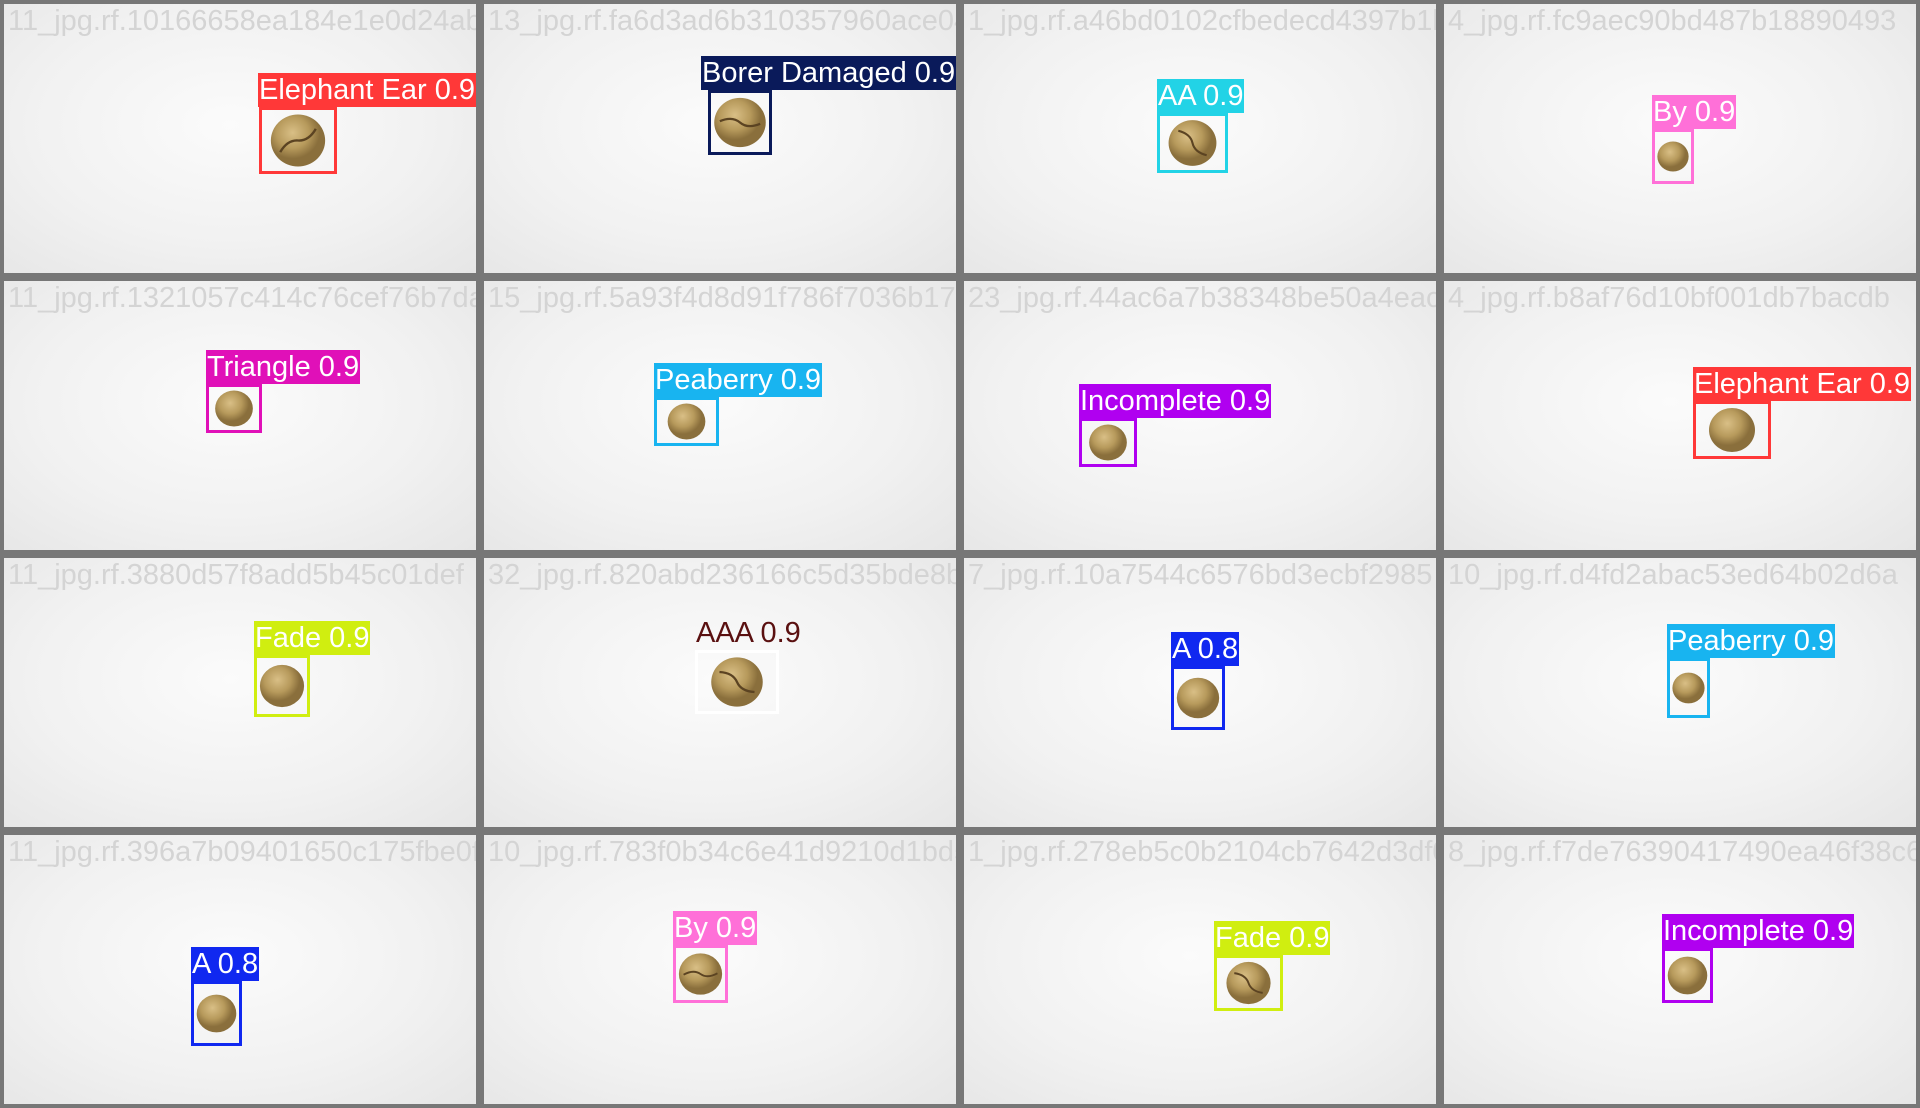 This screenshot has width=1920, height=1108. Describe the element at coordinates (244, 21) in the screenshot. I see `image-filename: 11_jpg.rf.10166658ea184e1e0d24ab18a0eaf5` at that location.